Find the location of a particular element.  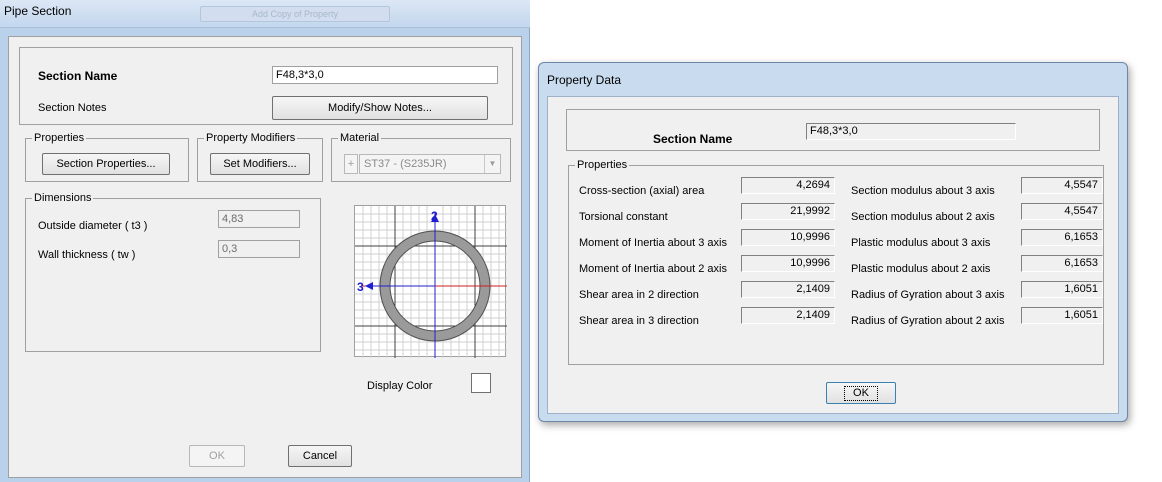

pd-right-label-3: Plastic modulus about 2 axis is located at coordinates (921, 269).